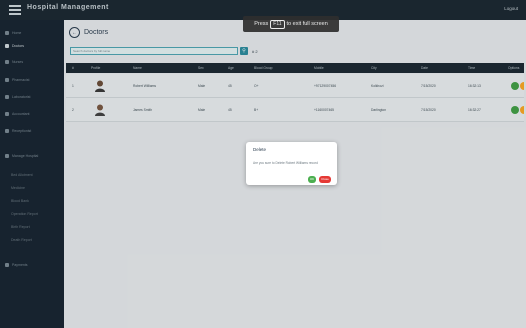  Describe the element at coordinates (312, 179) in the screenshot. I see `ok-button: OK` at that location.